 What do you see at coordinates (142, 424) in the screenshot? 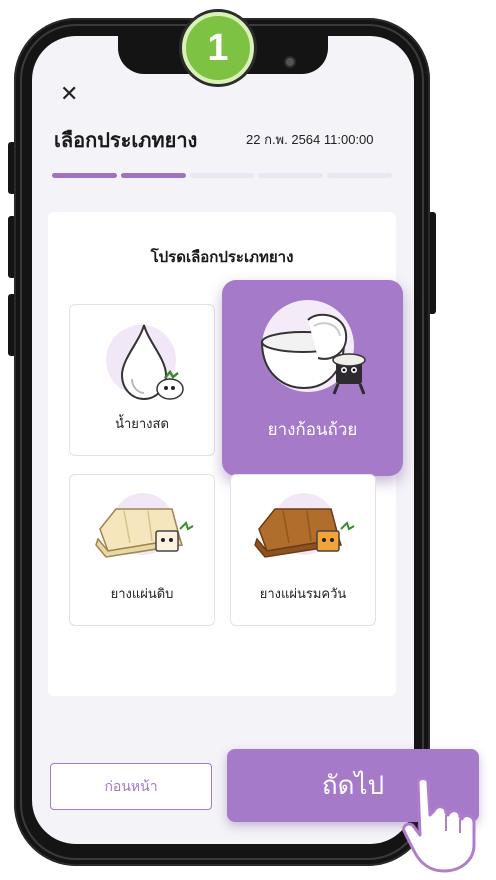
I see `option-label: น้ำยางสด` at bounding box center [142, 424].